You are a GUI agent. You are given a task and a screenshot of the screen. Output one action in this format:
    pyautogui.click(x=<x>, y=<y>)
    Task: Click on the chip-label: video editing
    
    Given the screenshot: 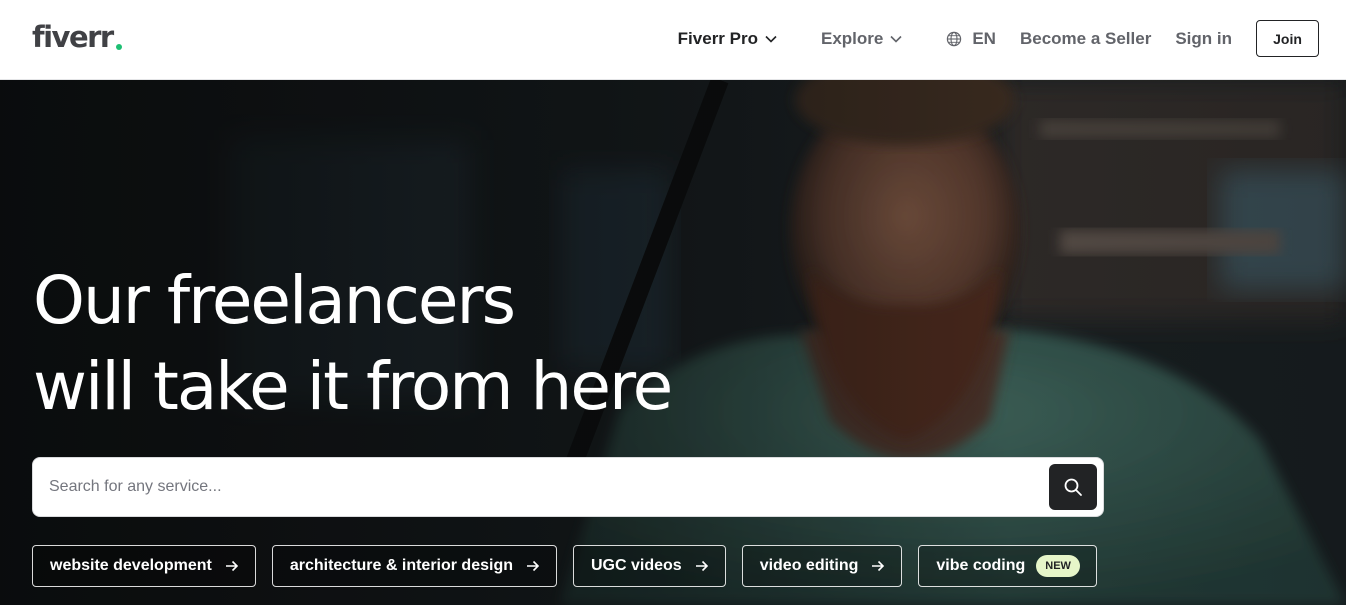 What is the action you would take?
    pyautogui.click(x=809, y=565)
    